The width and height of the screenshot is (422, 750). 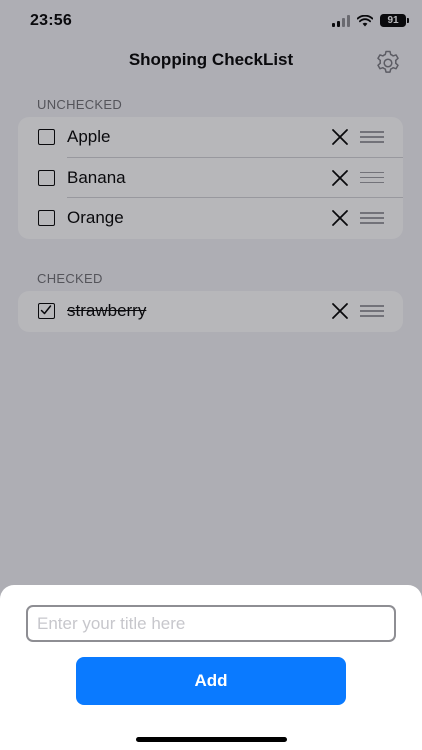 I want to click on add-button: Add, so click(x=211, y=681).